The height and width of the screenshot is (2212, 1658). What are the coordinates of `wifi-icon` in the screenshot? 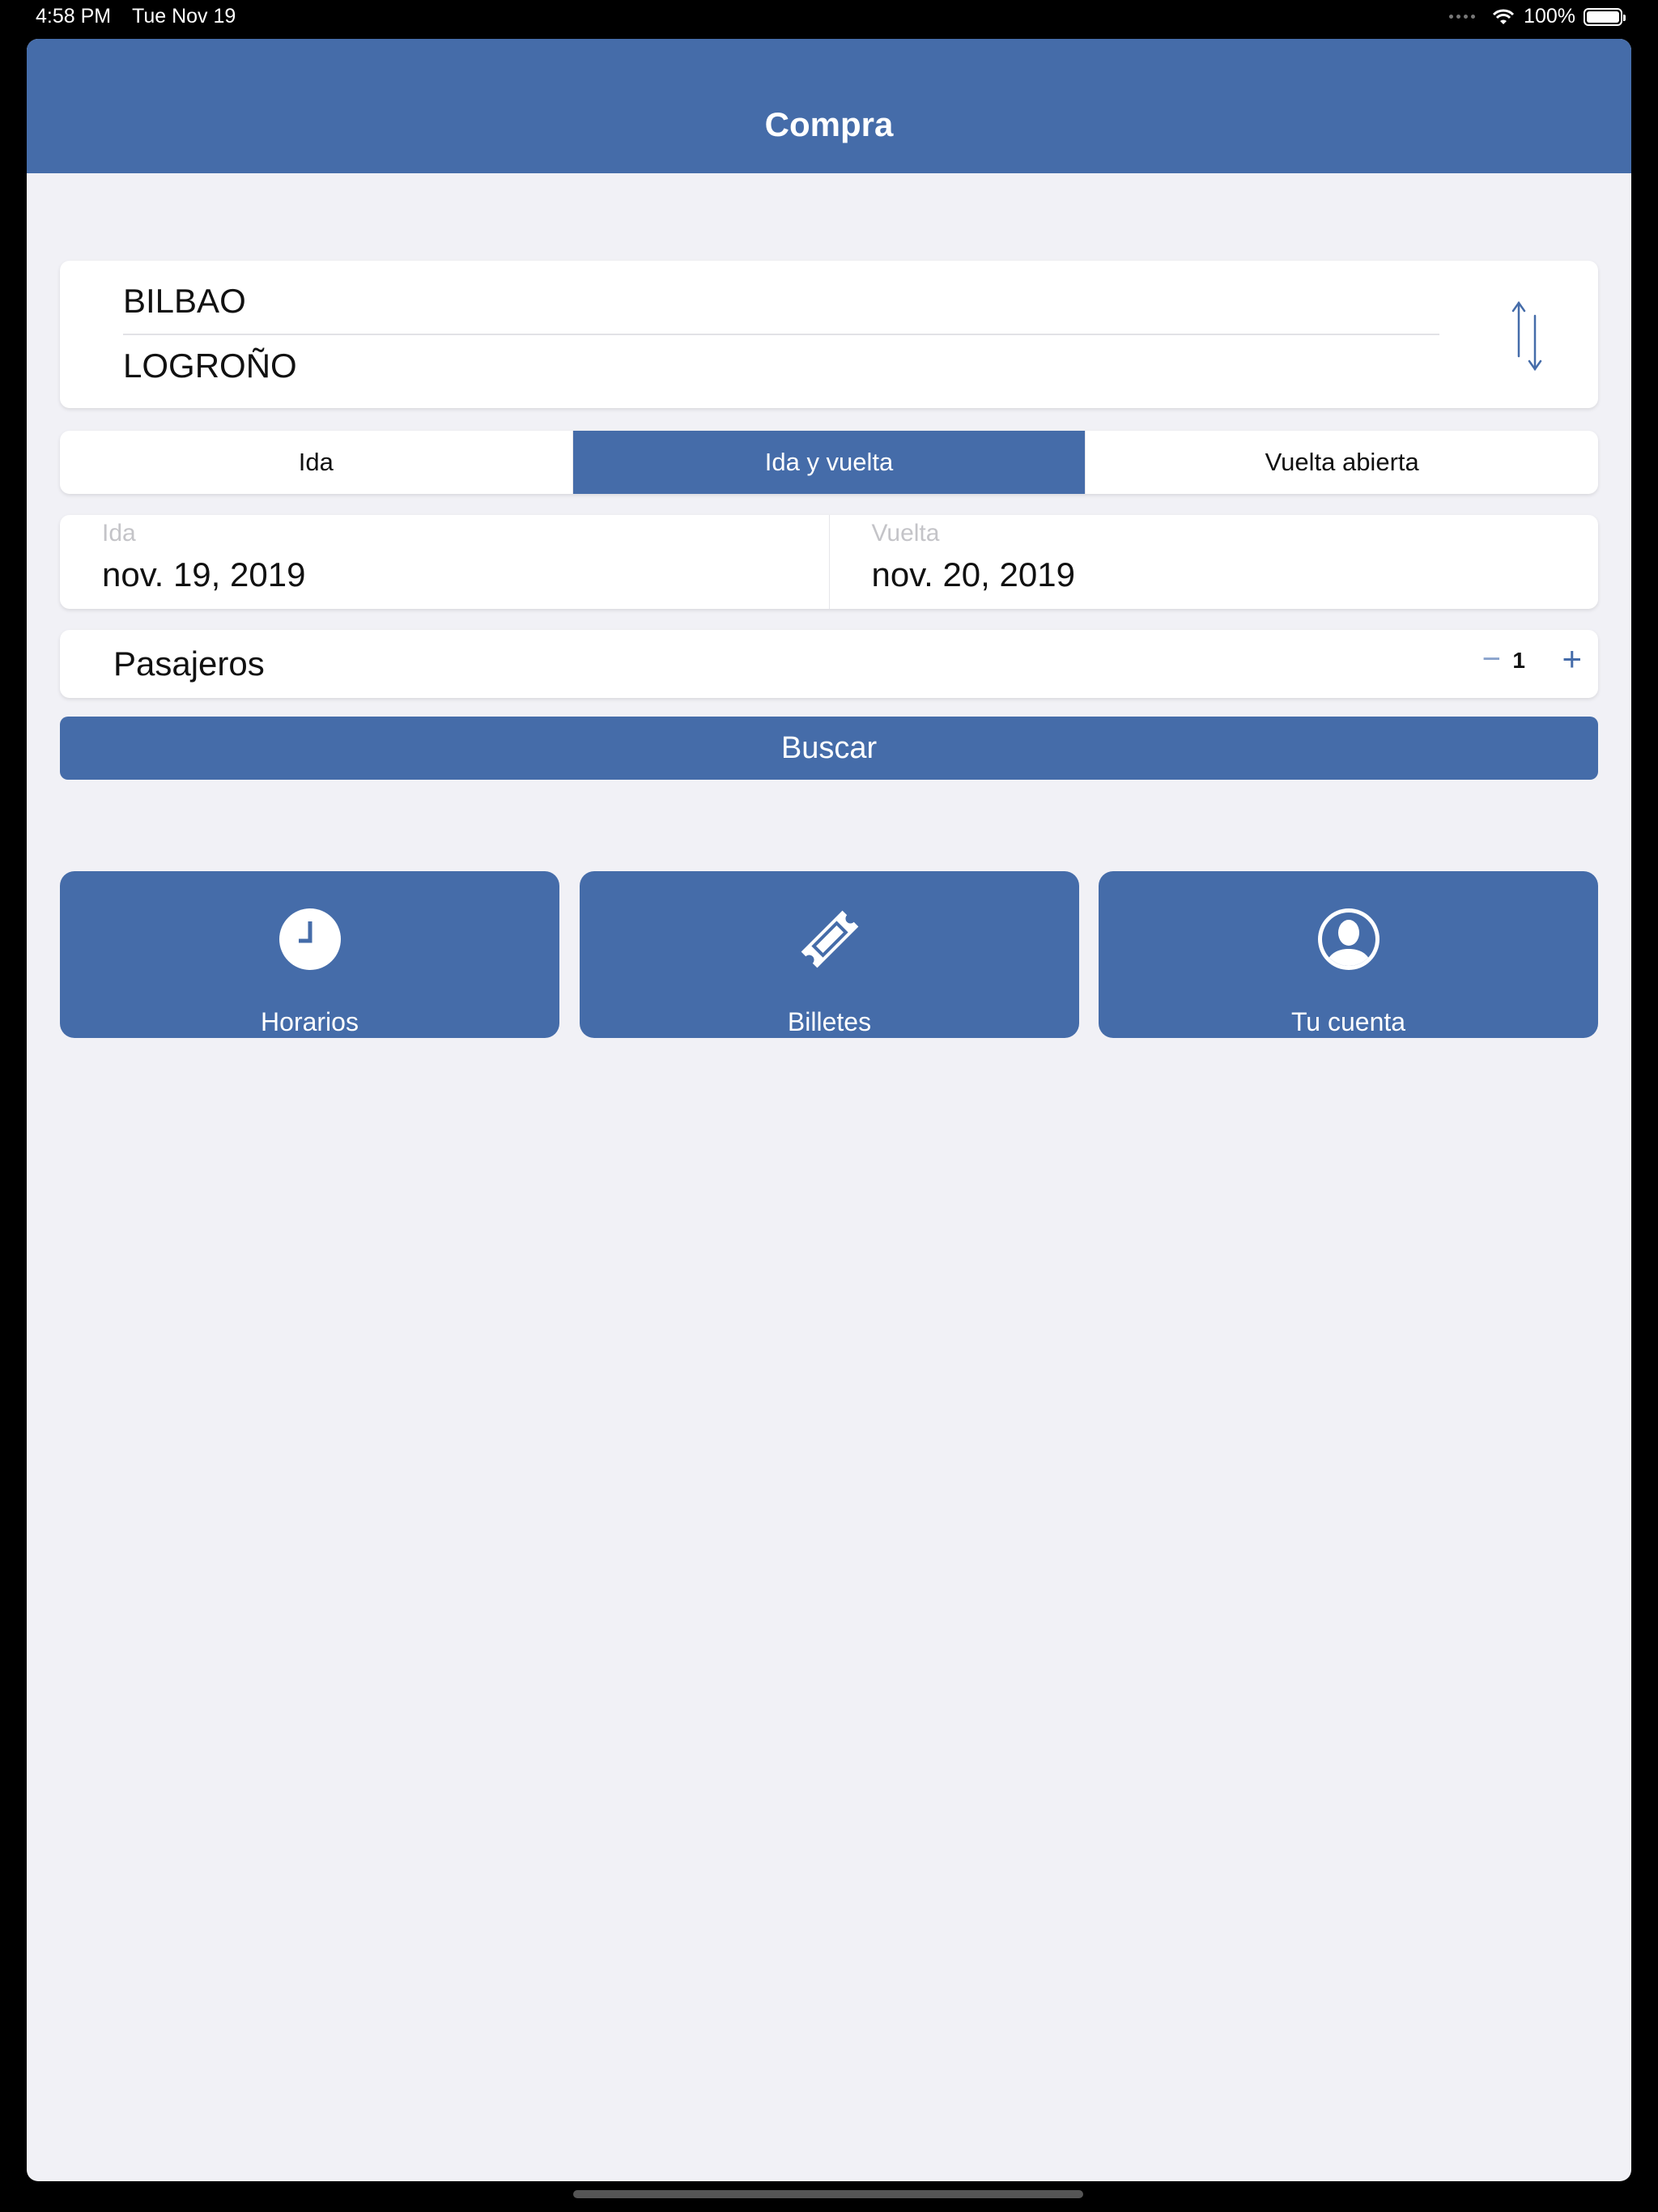 It's located at (1503, 16).